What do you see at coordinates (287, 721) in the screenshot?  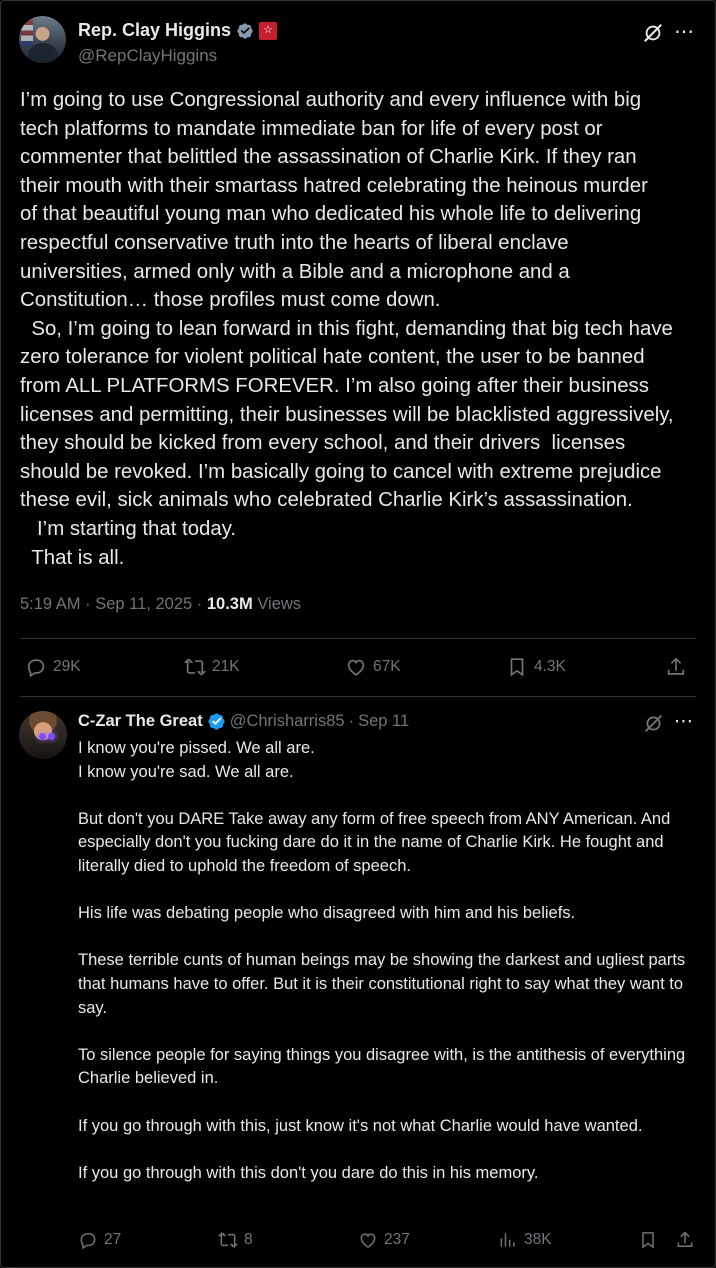 I see `reply-author-handle: @Chrisharris85` at bounding box center [287, 721].